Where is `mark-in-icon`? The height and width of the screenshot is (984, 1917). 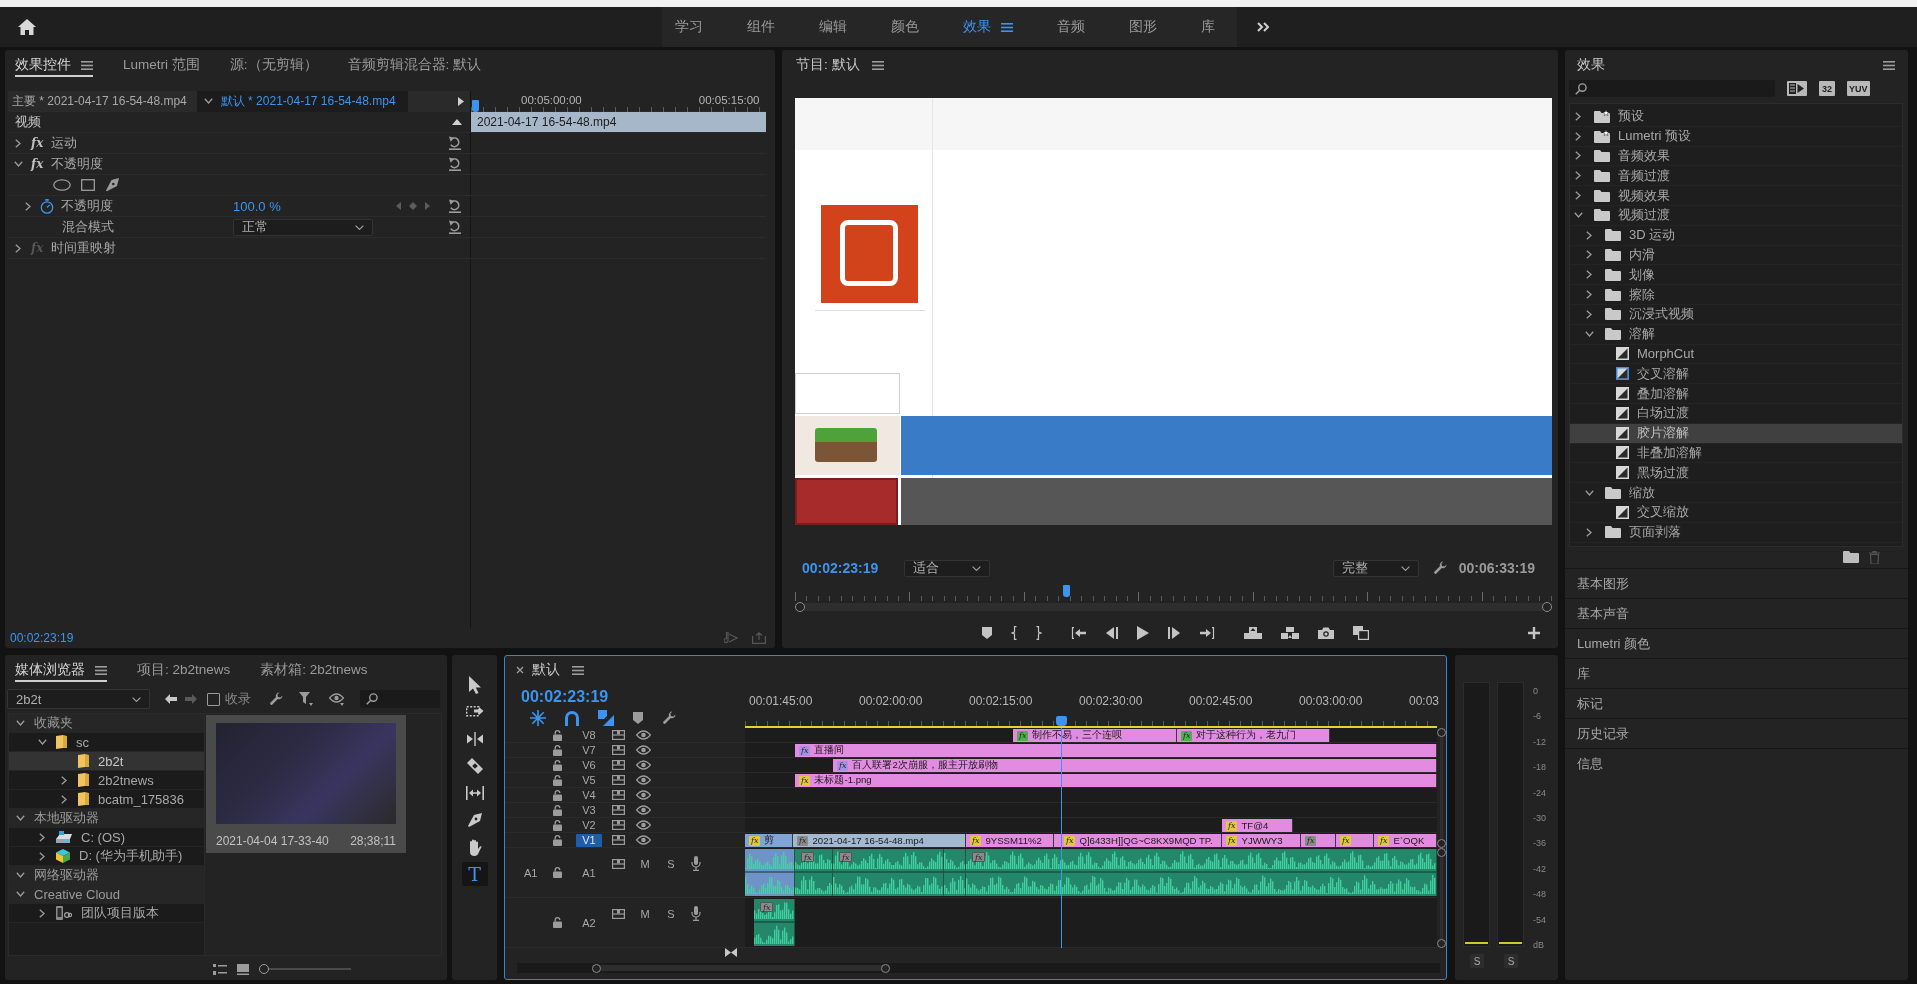
mark-in-icon is located at coordinates (1014, 633).